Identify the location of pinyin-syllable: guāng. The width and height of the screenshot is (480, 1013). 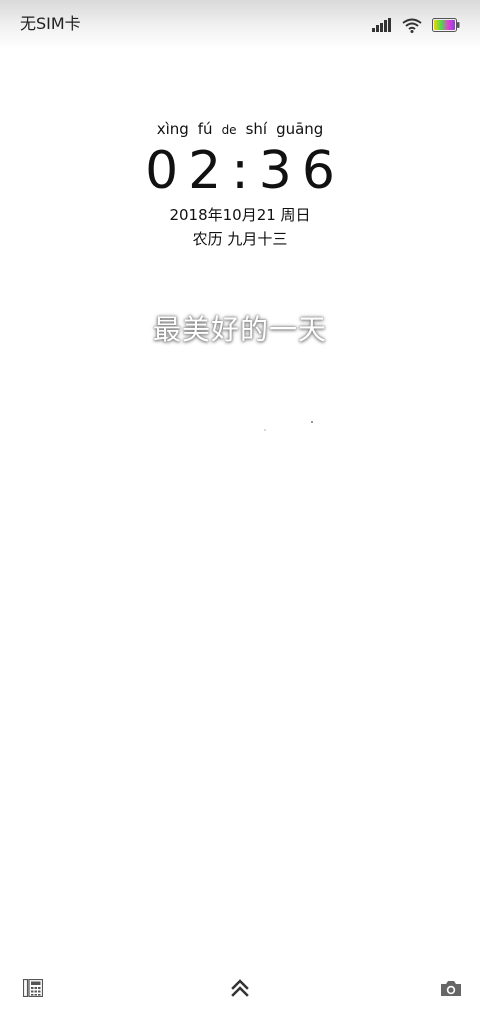
(300, 129).